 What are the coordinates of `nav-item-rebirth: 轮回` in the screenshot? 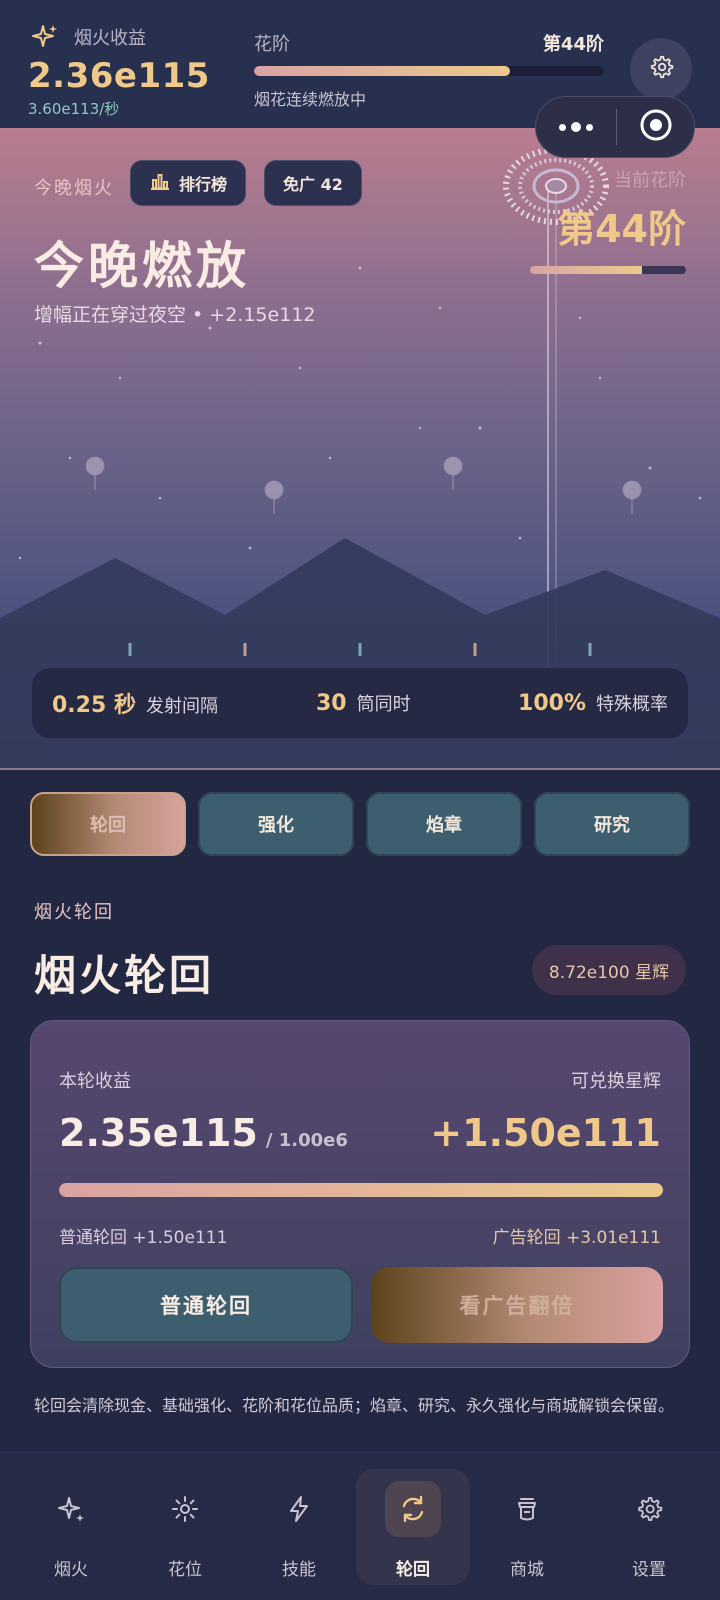 It's located at (413, 1527).